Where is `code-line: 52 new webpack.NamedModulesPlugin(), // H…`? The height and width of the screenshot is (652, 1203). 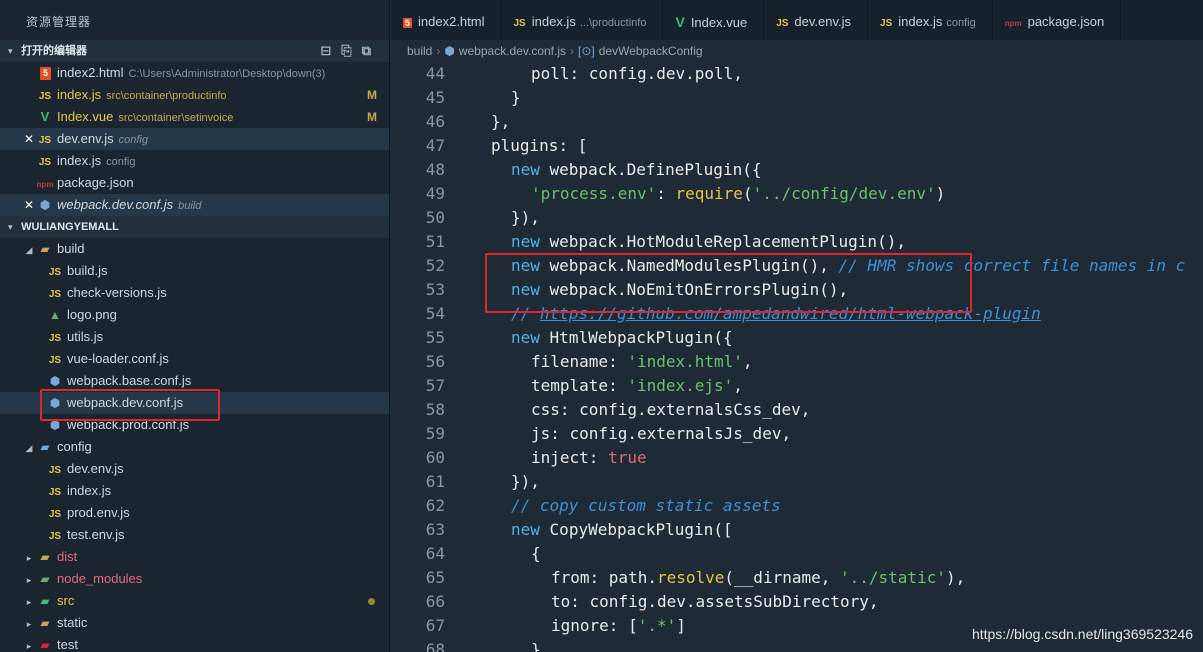
code-line: 52 new webpack.NamedModulesPlugin(), // H… is located at coordinates (805, 265).